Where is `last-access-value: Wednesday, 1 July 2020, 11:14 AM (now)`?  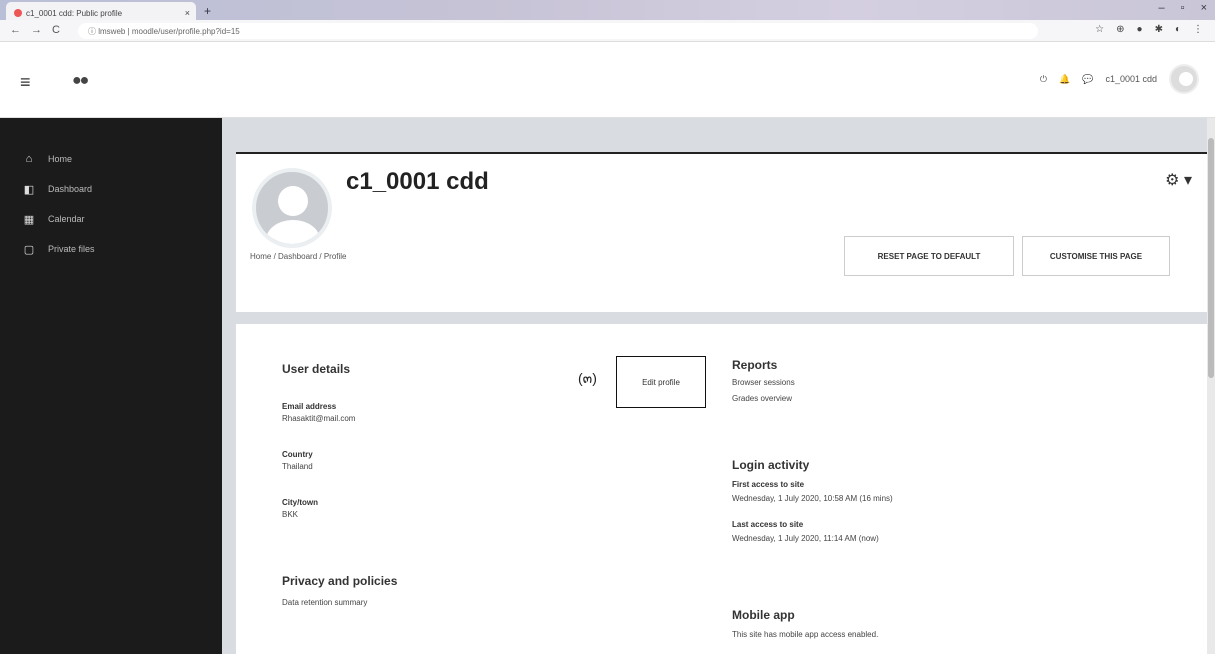
last-access-value: Wednesday, 1 July 2020, 11:14 AM (now) is located at coordinates (805, 538).